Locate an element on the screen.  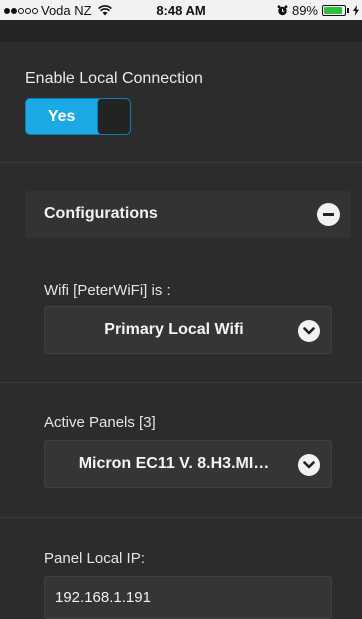
battery-icon is located at coordinates (335, 10).